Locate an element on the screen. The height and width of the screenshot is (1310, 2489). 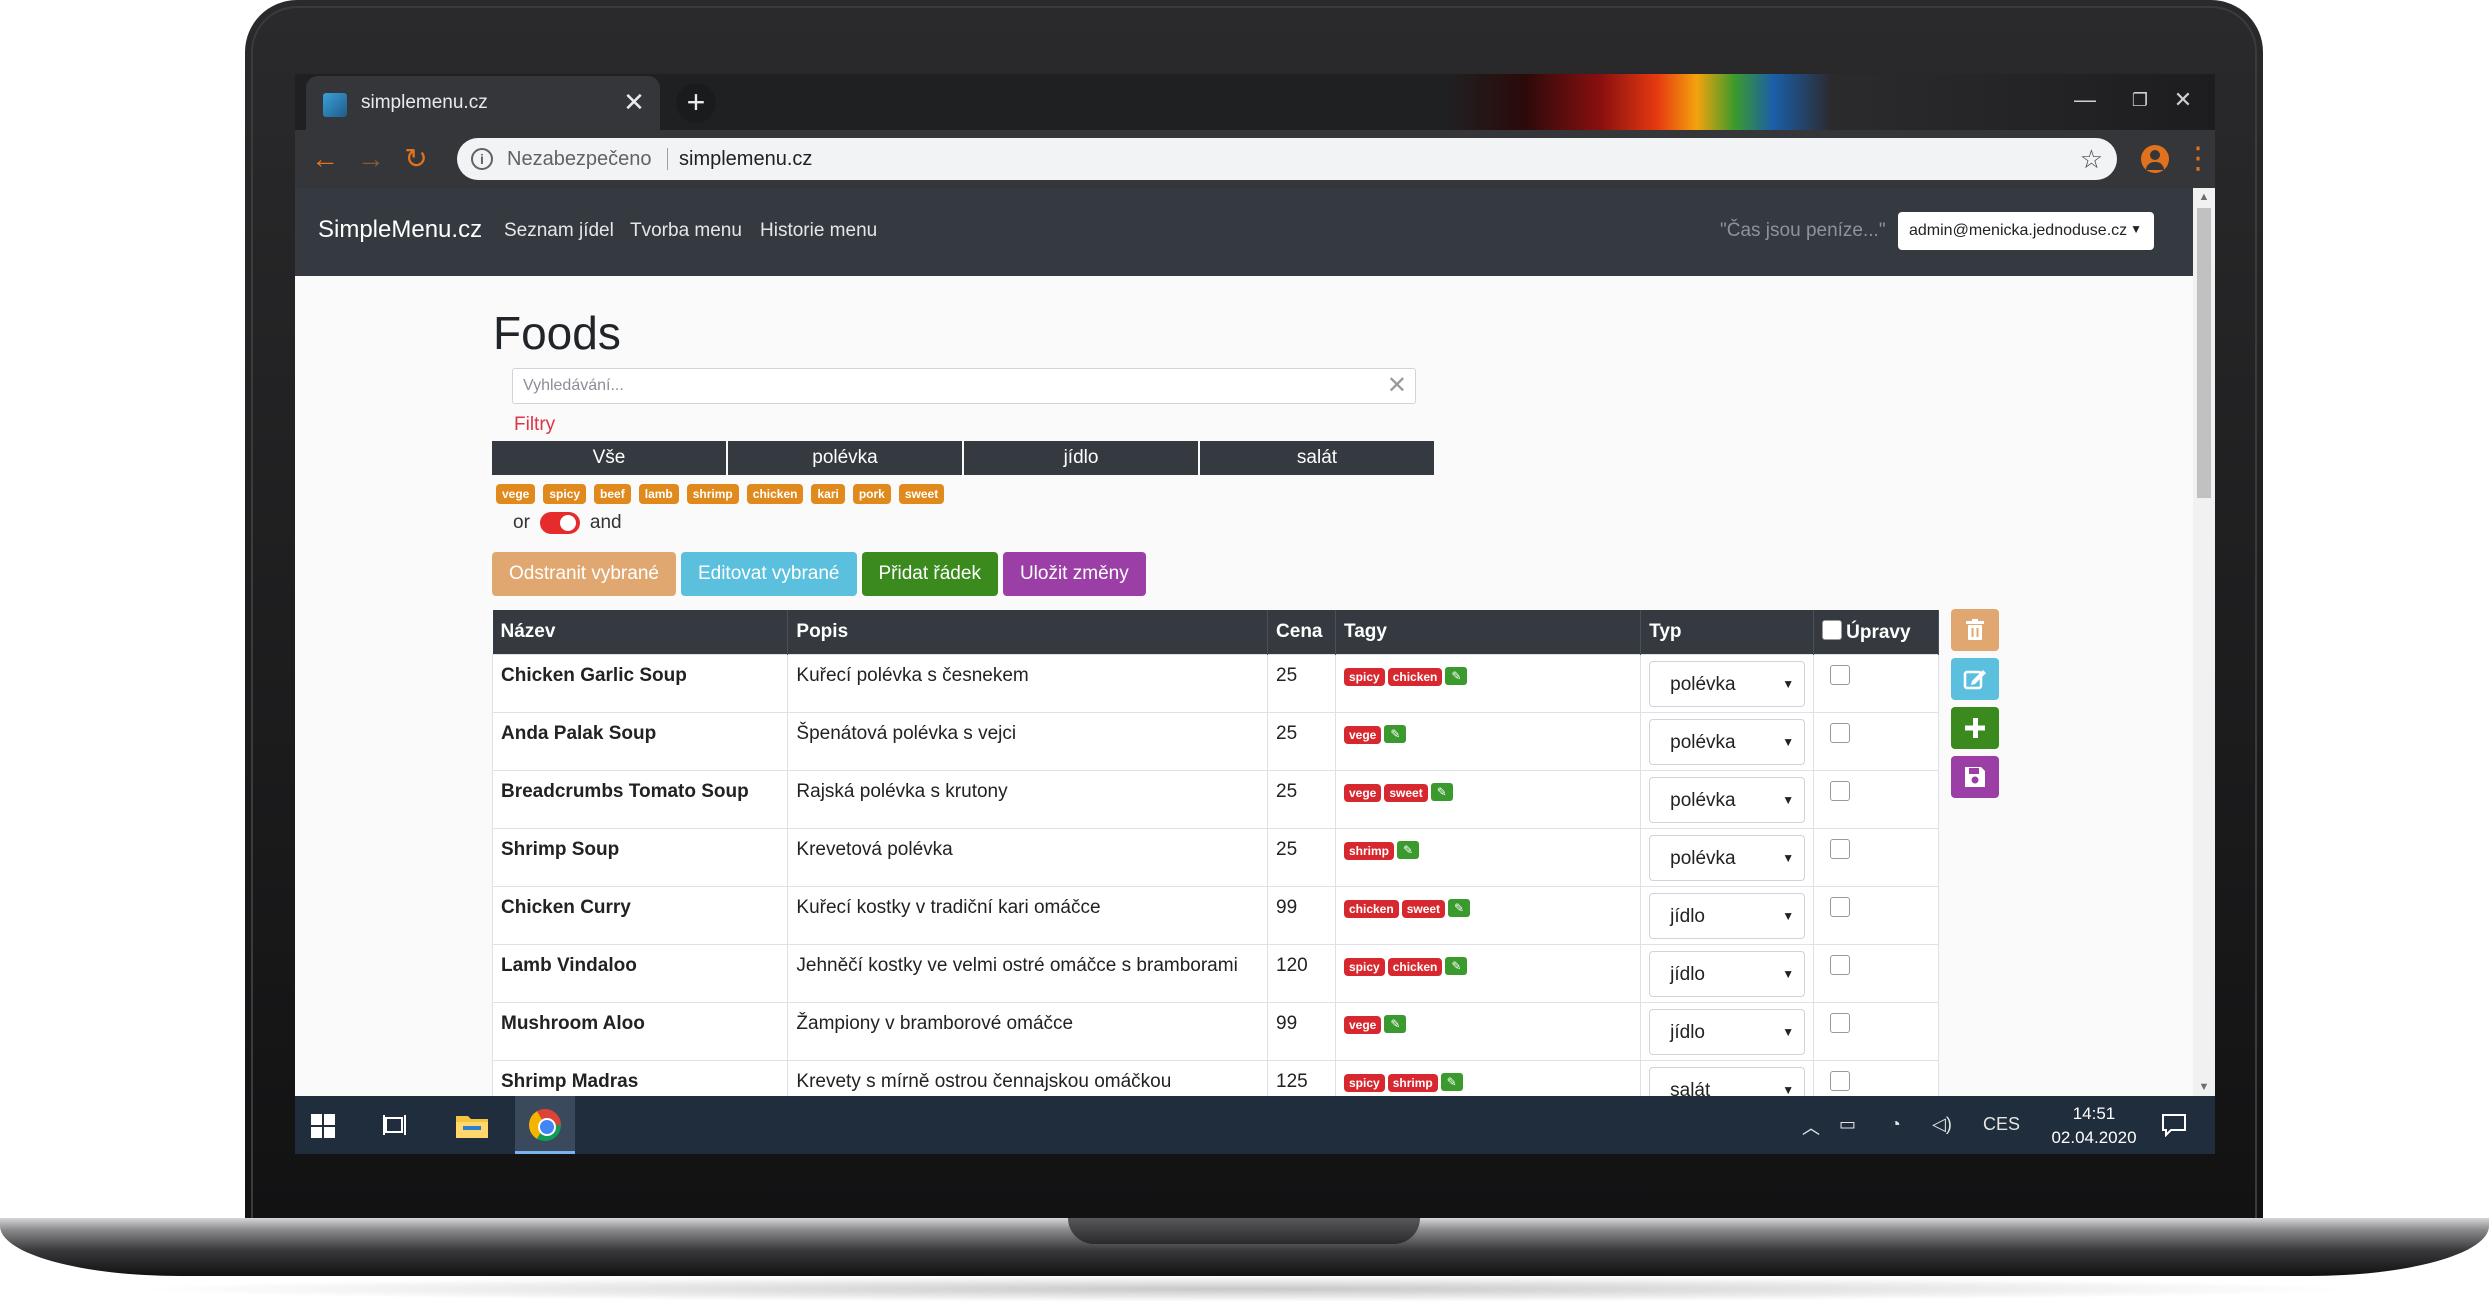
battery-icon: ▭ is located at coordinates (1847, 1124).